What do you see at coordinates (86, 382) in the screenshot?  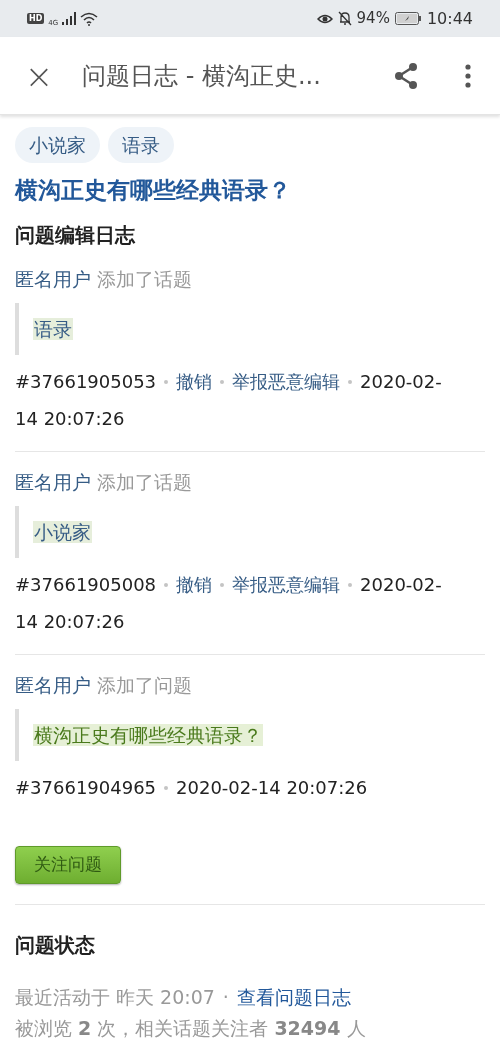 I see `edit-id: #37661905053` at bounding box center [86, 382].